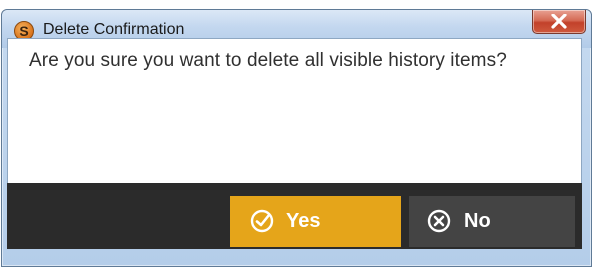 The width and height of the screenshot is (595, 270). Describe the element at coordinates (262, 221) in the screenshot. I see `check-circle-icon` at that location.